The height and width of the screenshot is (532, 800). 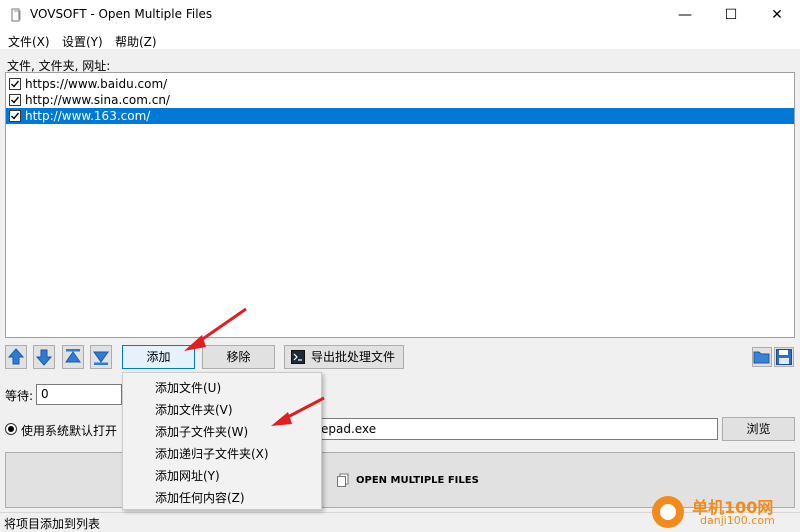 I want to click on list-item-text: http://www.sina.com.cn/, so click(x=97, y=100).